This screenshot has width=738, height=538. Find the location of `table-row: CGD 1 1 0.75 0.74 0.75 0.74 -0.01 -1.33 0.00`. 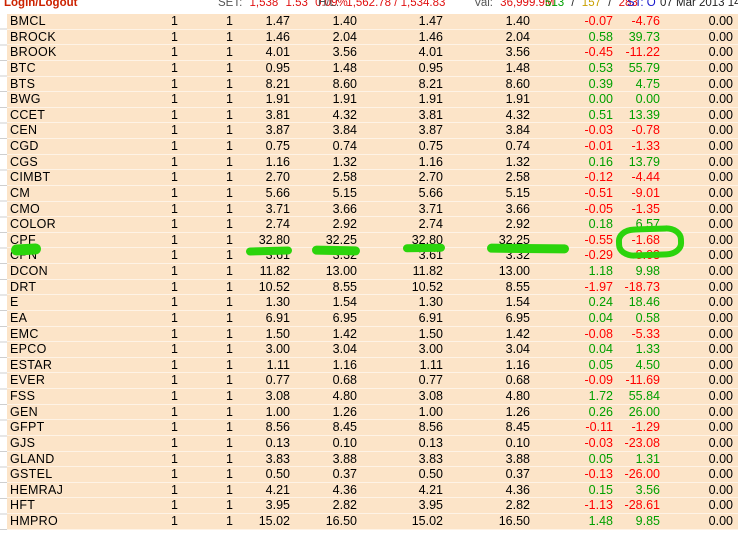

table-row: CGD 1 1 0.75 0.74 0.75 0.74 -0.01 -1.33 0.00 is located at coordinates (369, 147).